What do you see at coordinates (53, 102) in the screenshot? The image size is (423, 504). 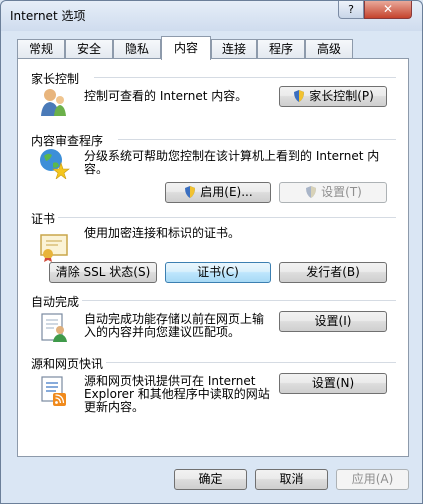 I see `parental-controls-icon` at bounding box center [53, 102].